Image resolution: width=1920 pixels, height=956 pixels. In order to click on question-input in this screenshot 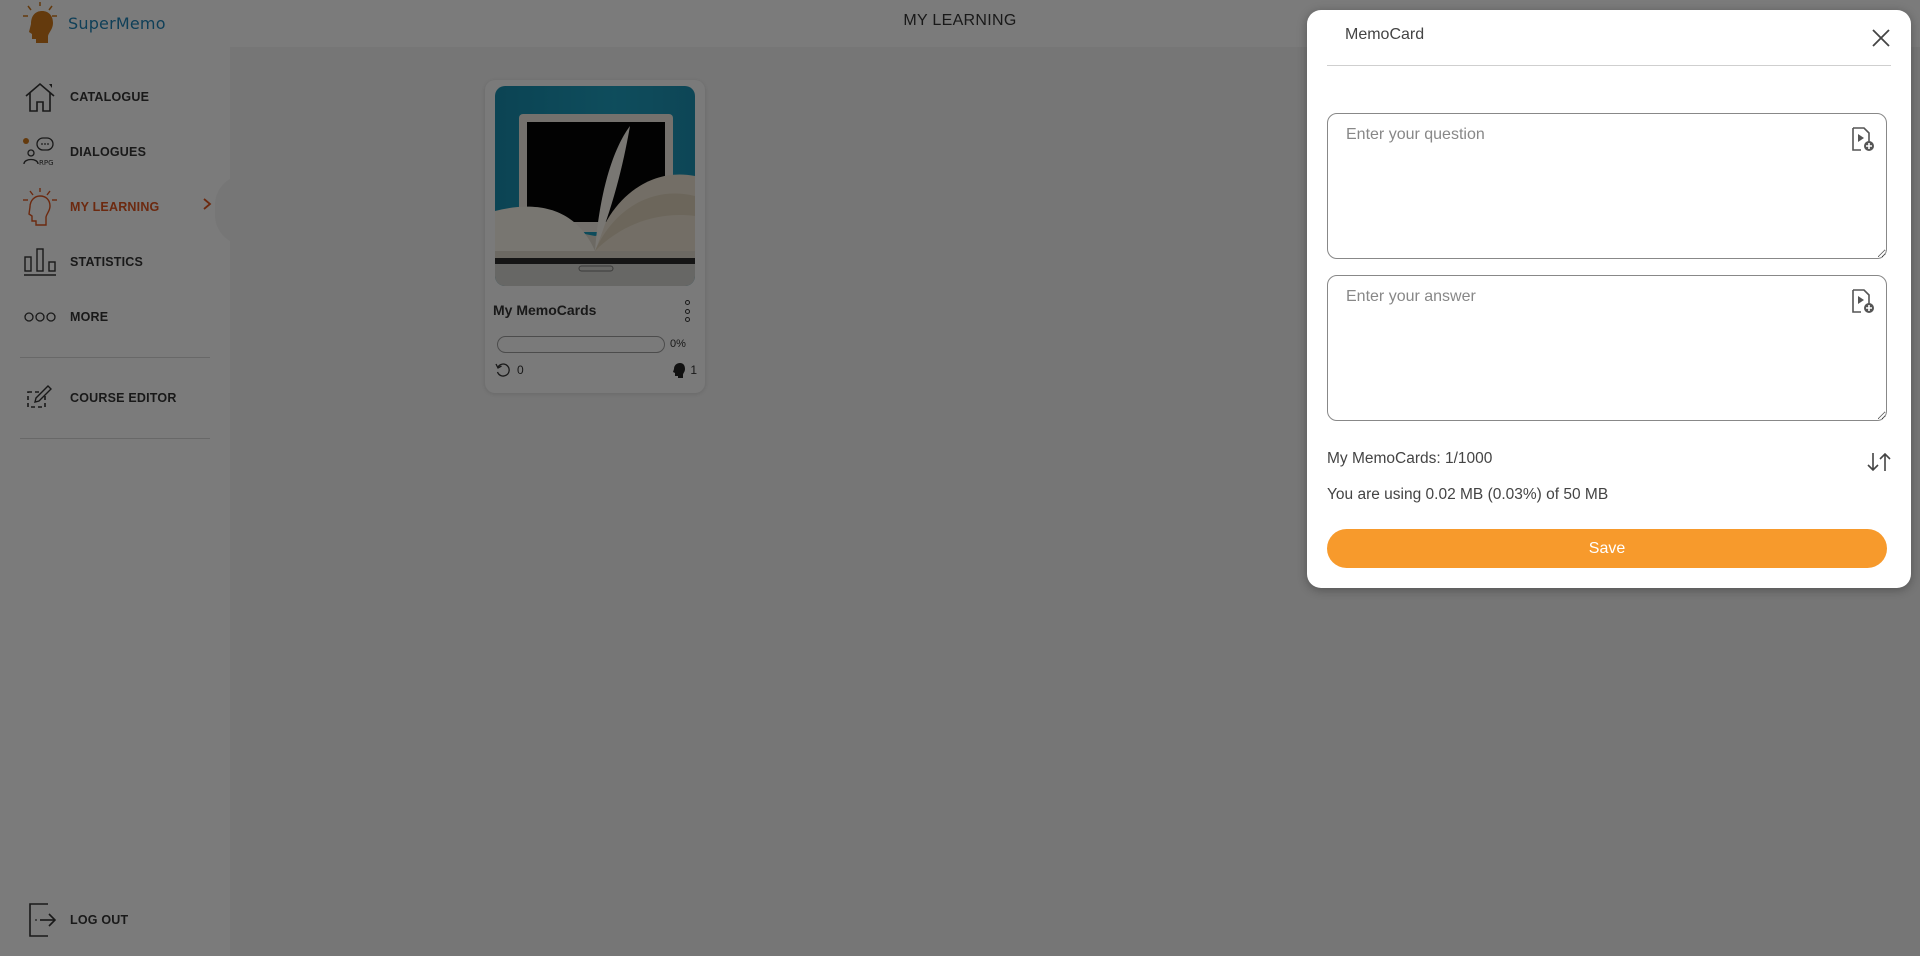, I will do `click(1607, 186)`.